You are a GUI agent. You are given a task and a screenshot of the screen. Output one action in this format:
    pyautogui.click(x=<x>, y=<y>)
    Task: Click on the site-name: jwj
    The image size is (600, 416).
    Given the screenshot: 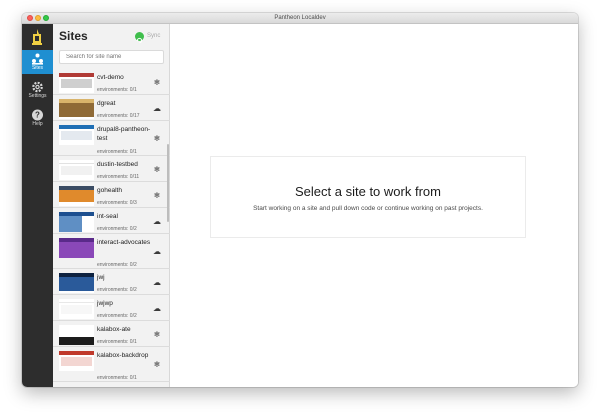 What is the action you would take?
    pyautogui.click(x=101, y=277)
    